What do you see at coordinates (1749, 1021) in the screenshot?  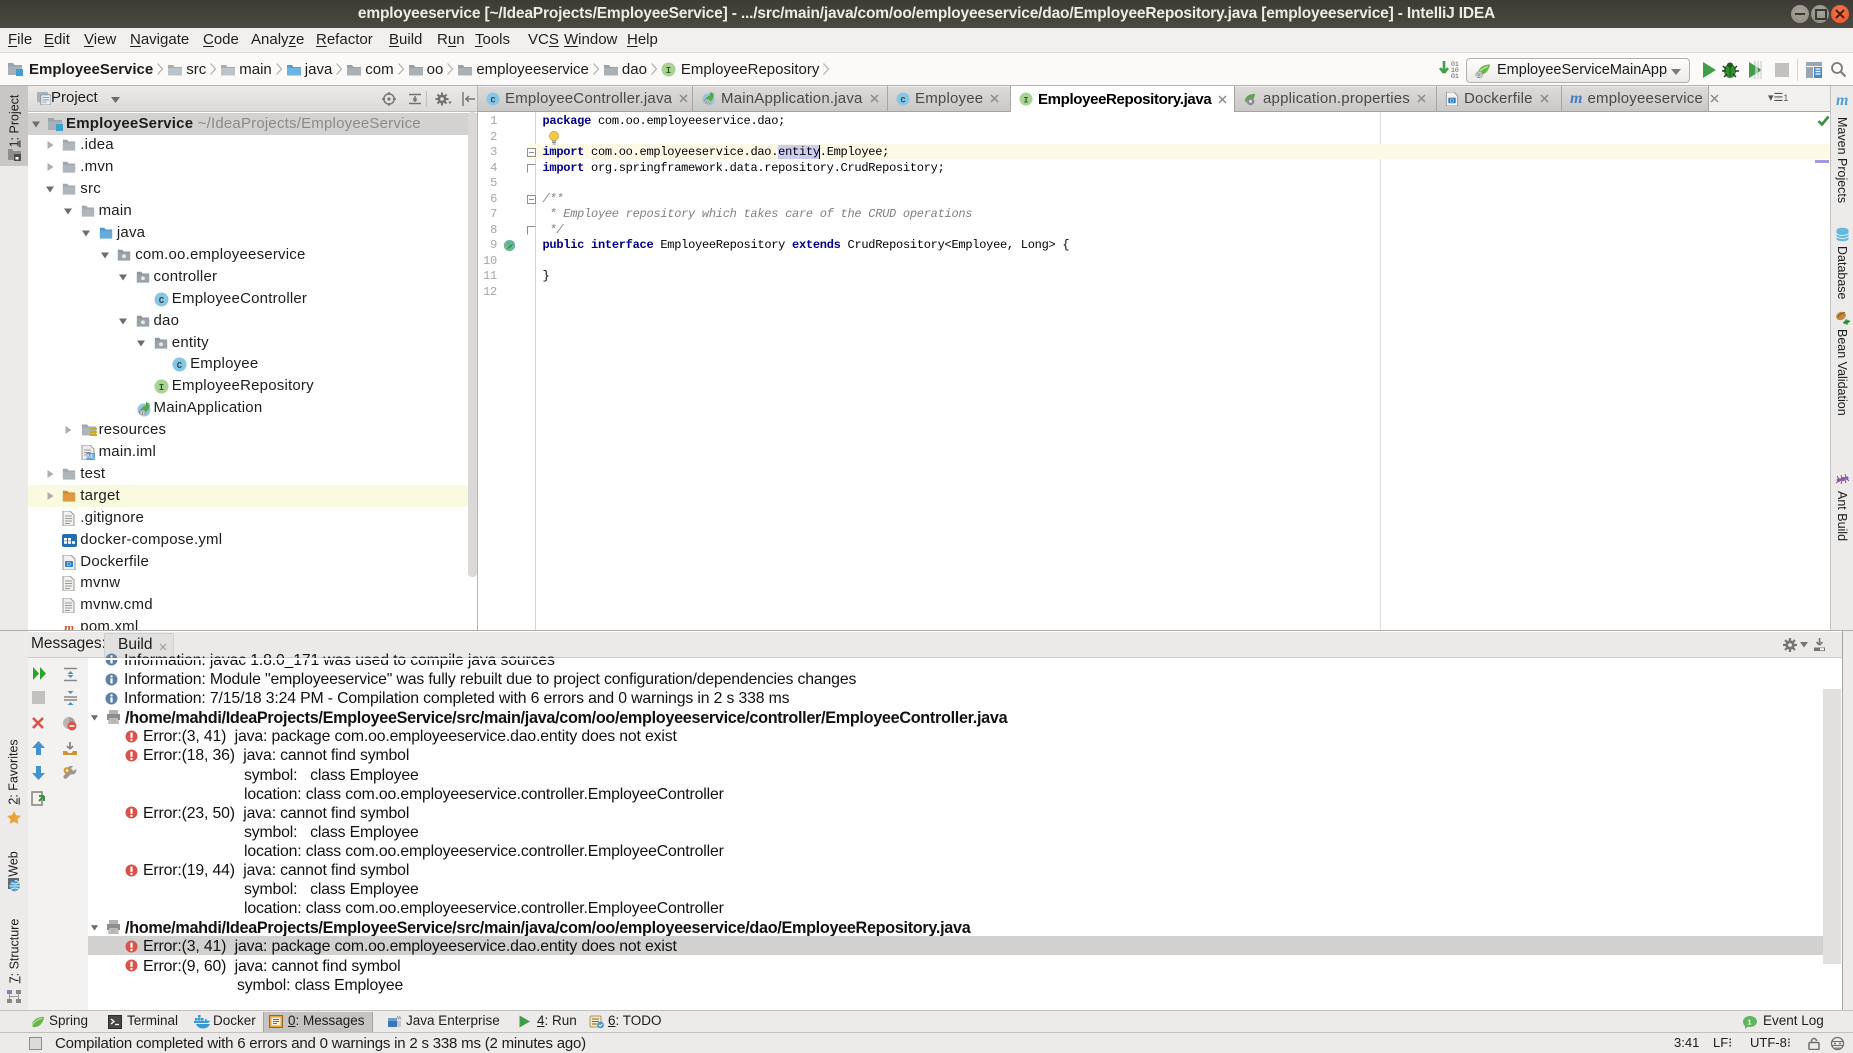 I see `svg-text: 1` at bounding box center [1749, 1021].